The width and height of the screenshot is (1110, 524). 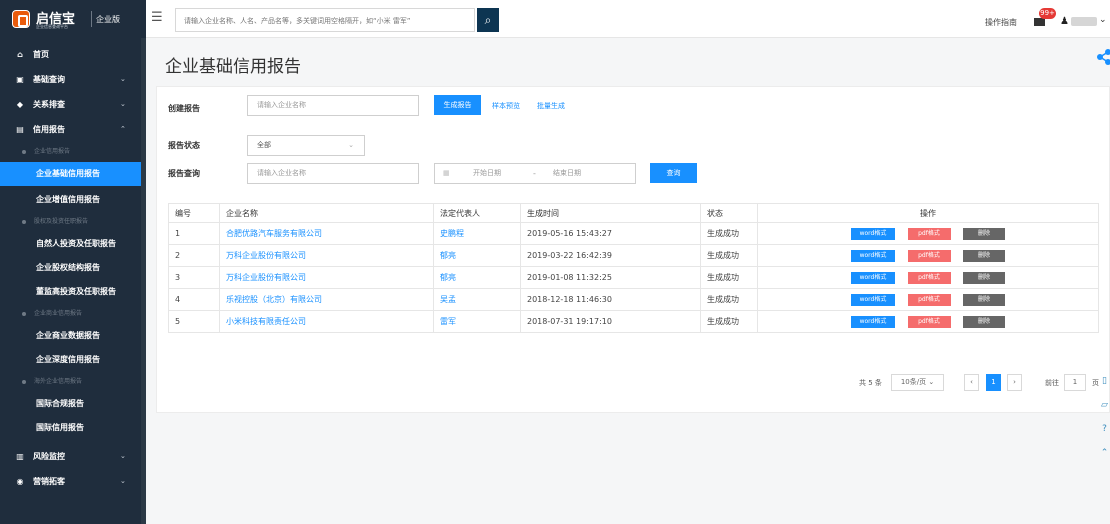 I want to click on query-company-input: 请输入企业名称, so click(x=333, y=173).